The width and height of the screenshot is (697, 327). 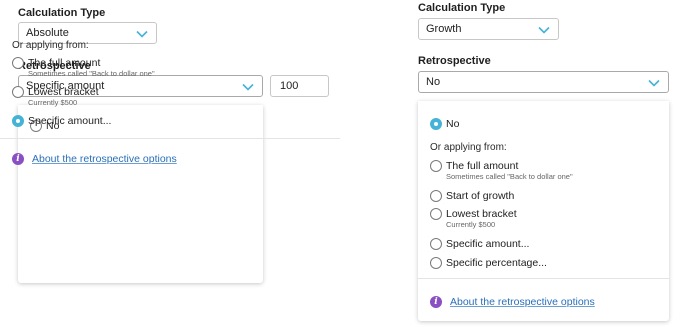 What do you see at coordinates (453, 124) in the screenshot?
I see `option-label: No` at bounding box center [453, 124].